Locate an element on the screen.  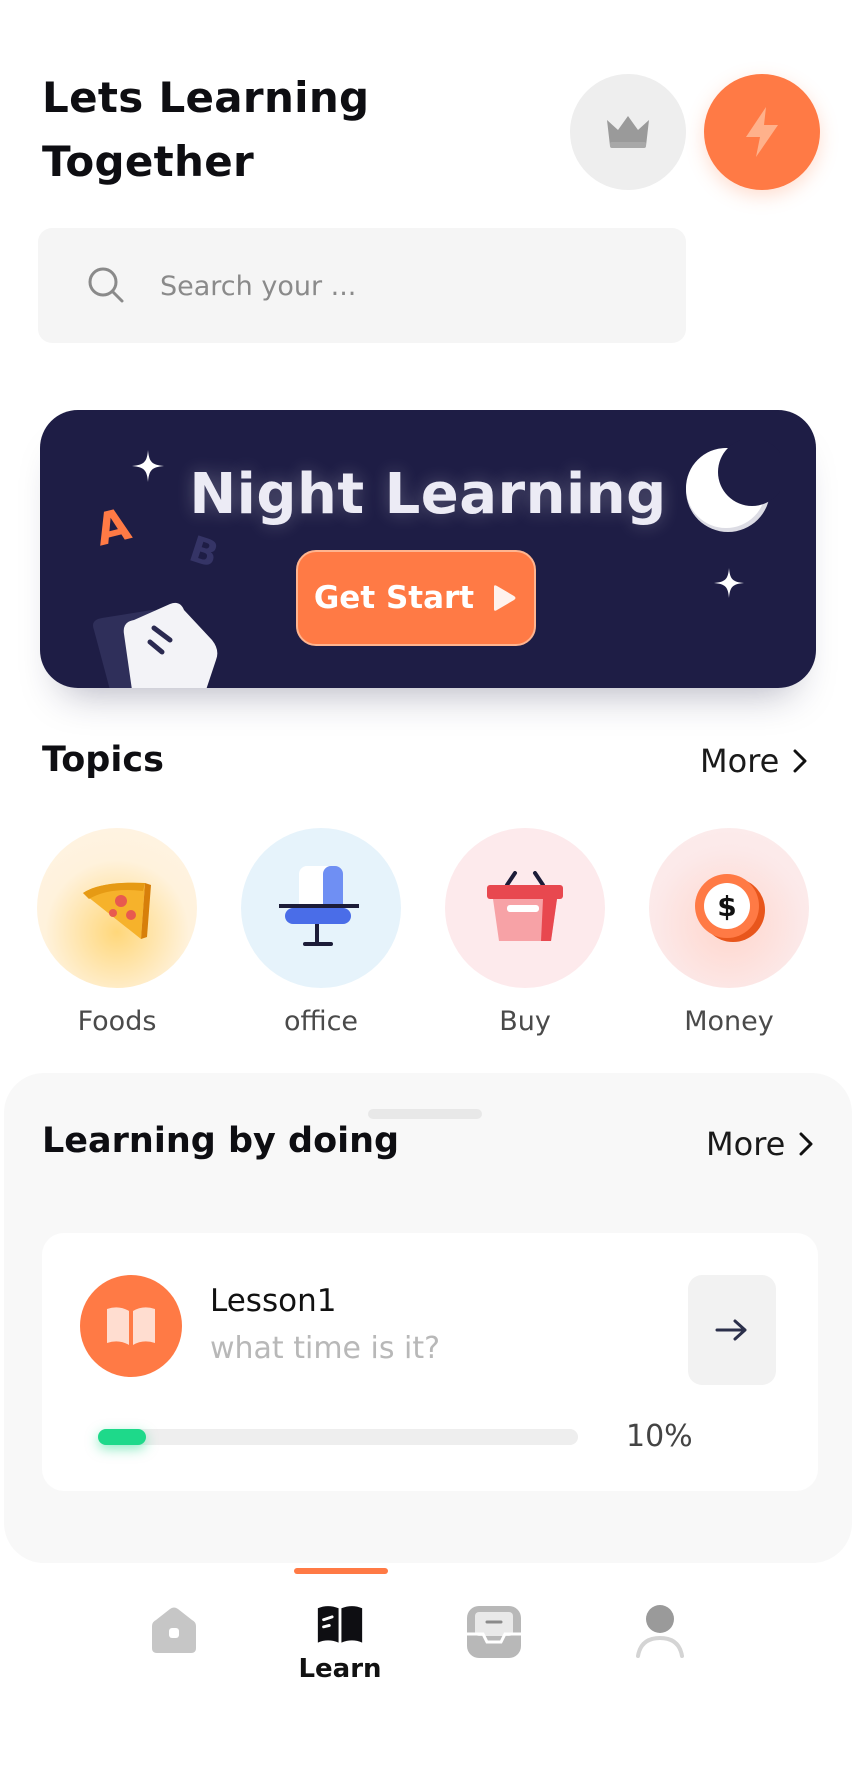
search-icon is located at coordinates (106, 285).